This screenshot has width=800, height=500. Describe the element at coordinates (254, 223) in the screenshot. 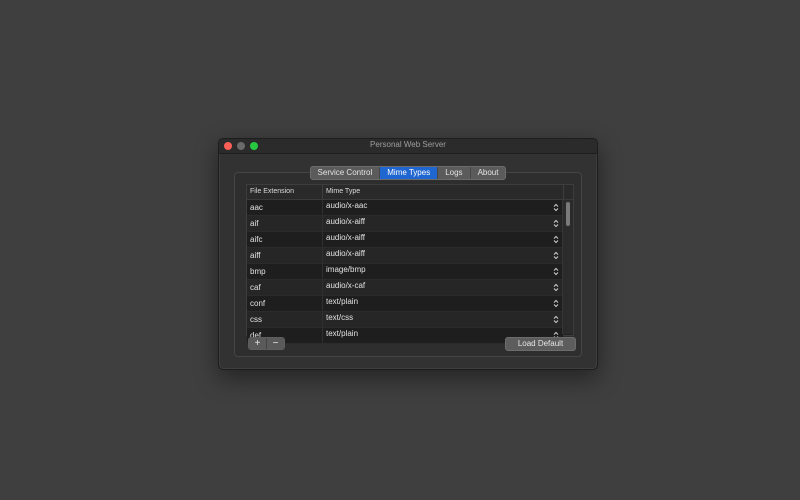

I see `file-extension-cell: aif` at that location.